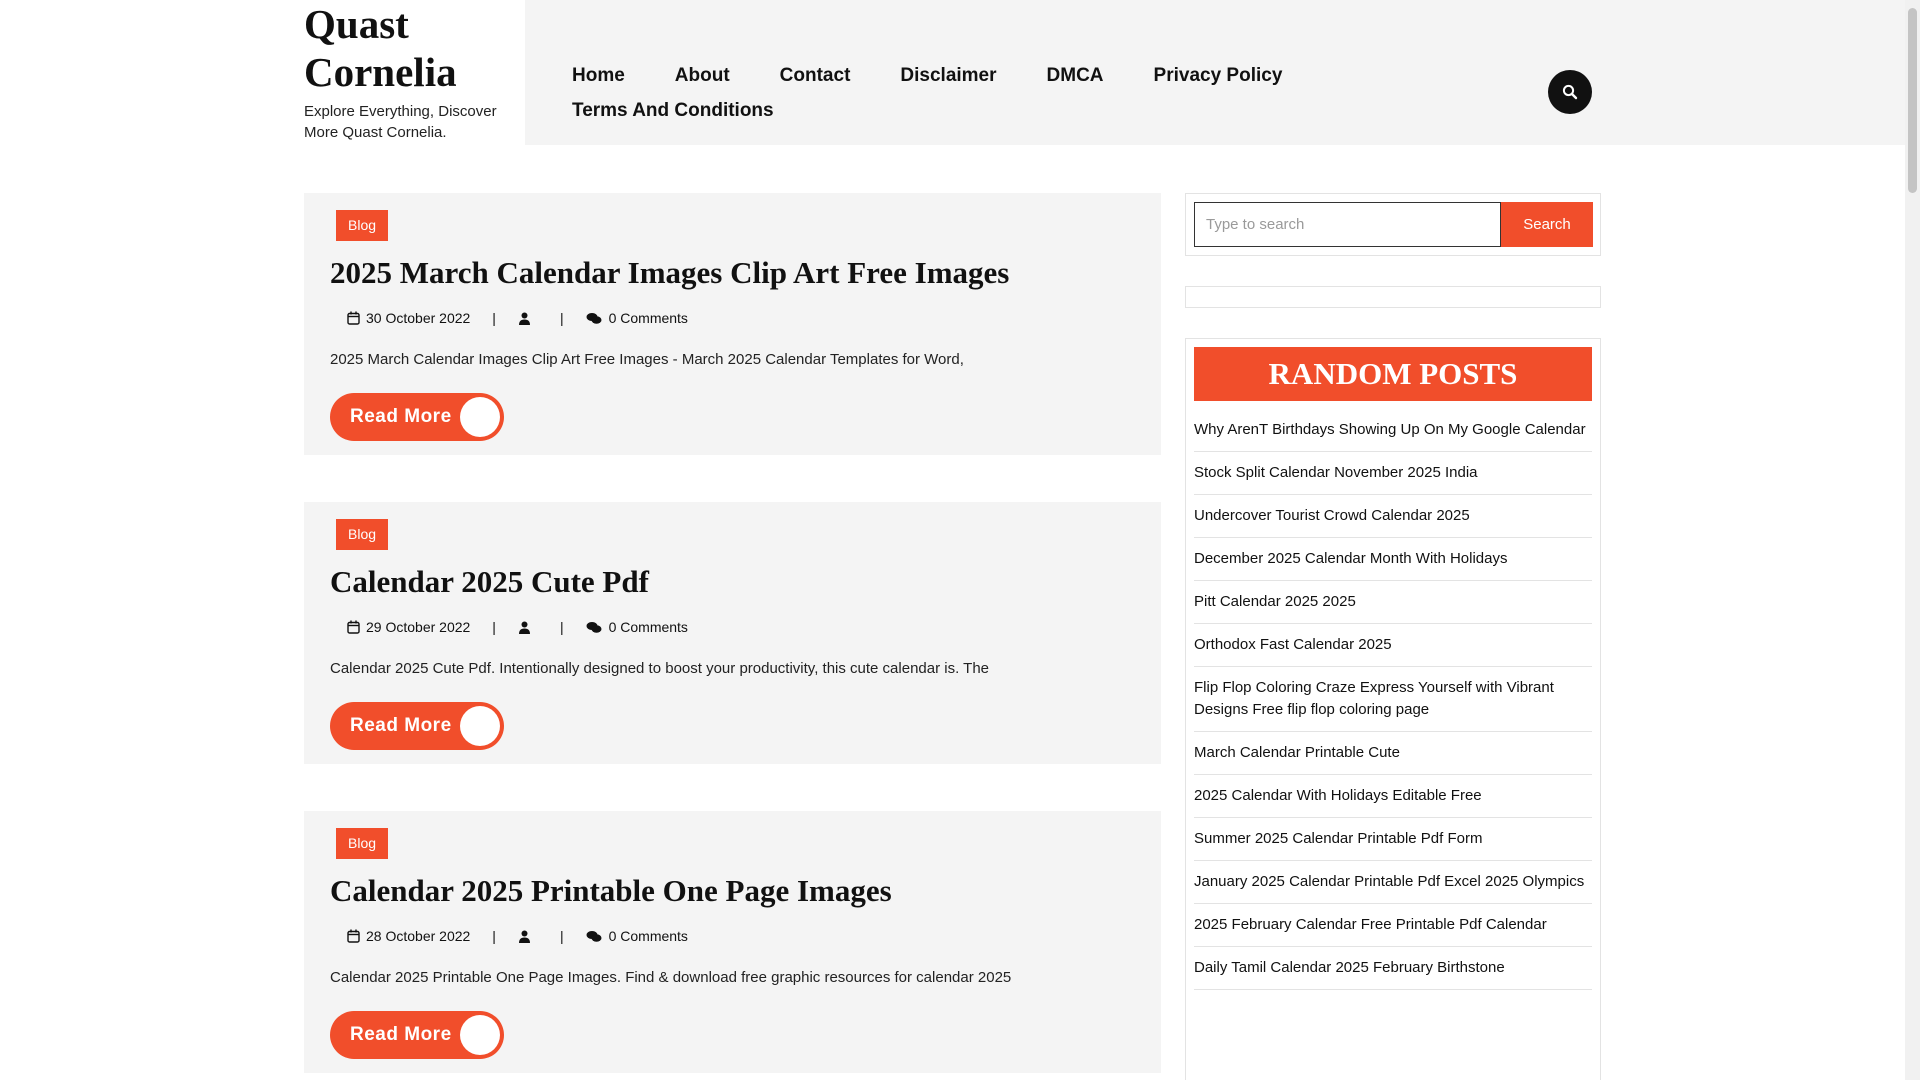 The width and height of the screenshot is (1920, 1080). I want to click on page-scrollbar, so click(1912, 540).